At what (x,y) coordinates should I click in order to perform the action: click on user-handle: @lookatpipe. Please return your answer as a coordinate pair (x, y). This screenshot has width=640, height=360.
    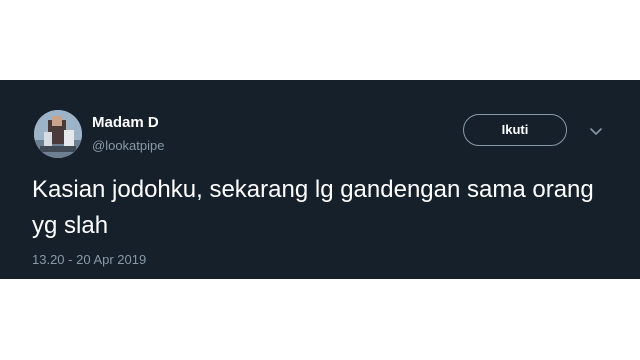
    Looking at the image, I should click on (128, 146).